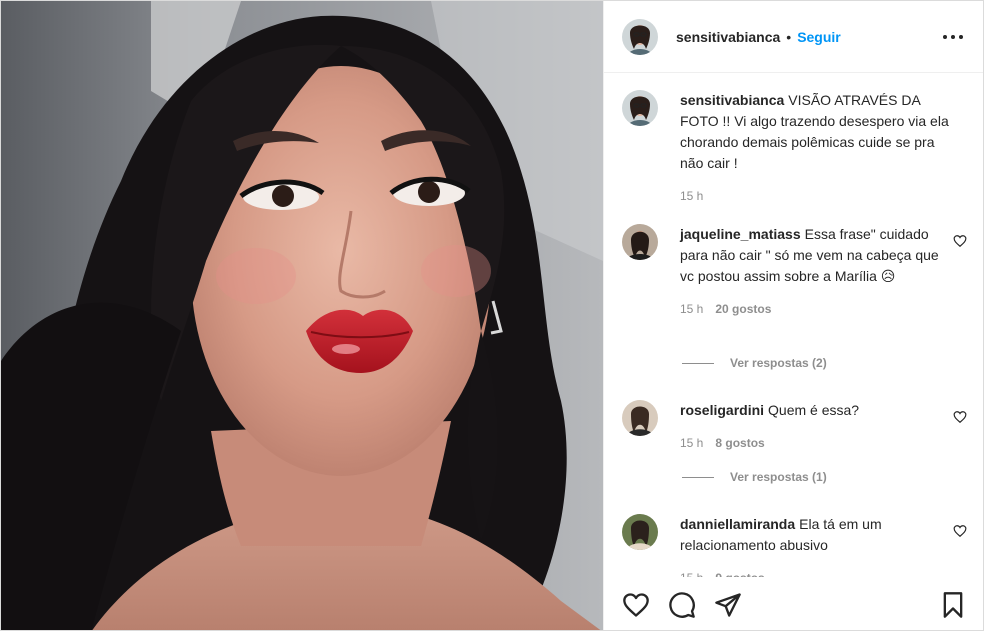 Image resolution: width=984 pixels, height=631 pixels. I want to click on comment-icon, so click(682, 605).